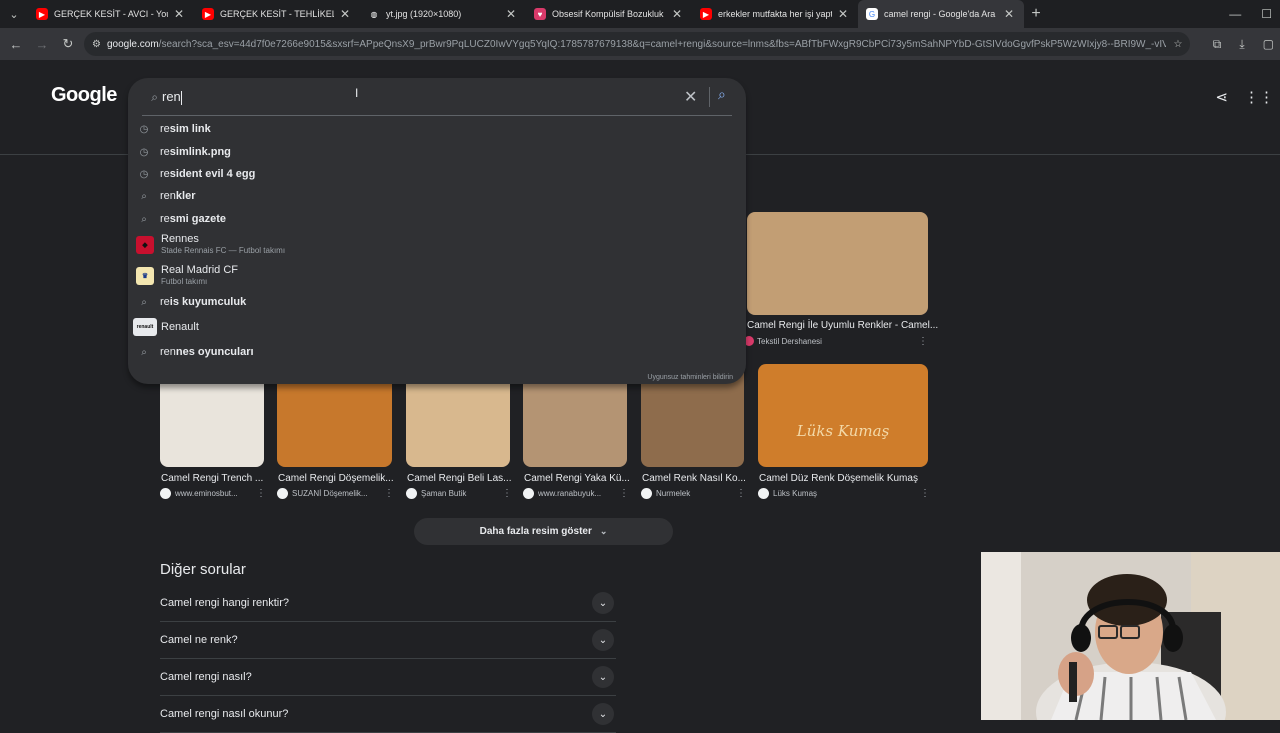  I want to click on maximize-icon: ☐, so click(1266, 14).